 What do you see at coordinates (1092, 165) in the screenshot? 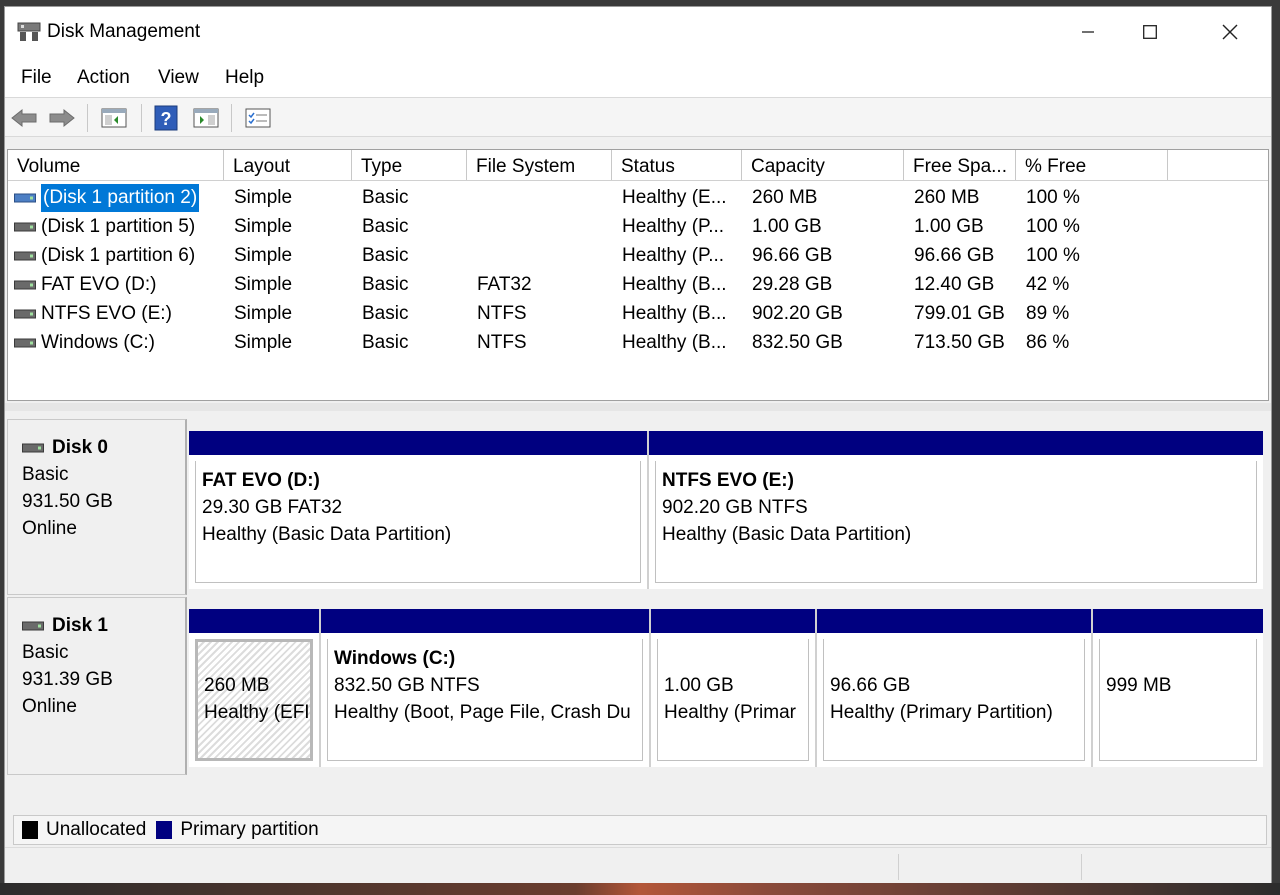
I see `column-percent-free: % Free` at bounding box center [1092, 165].